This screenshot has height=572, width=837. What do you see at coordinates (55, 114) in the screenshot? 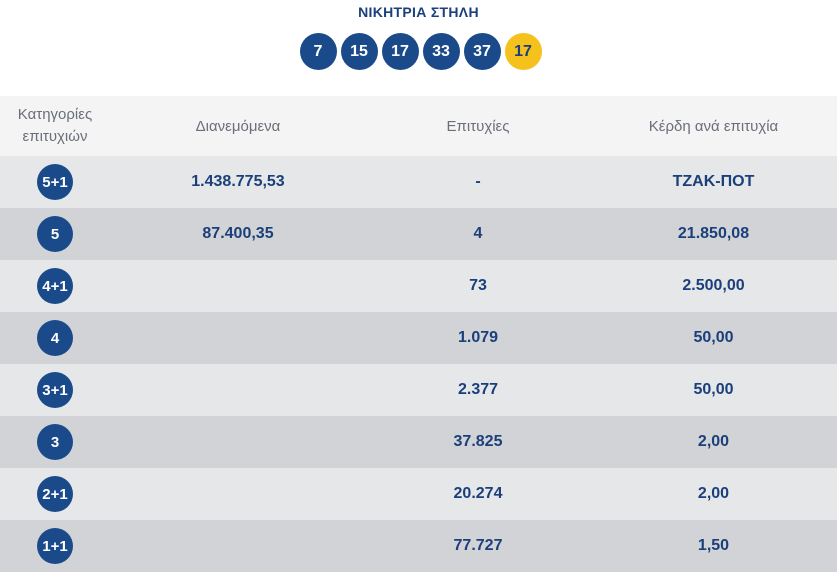
I see `header-category-line1: Κατηγορίες` at bounding box center [55, 114].